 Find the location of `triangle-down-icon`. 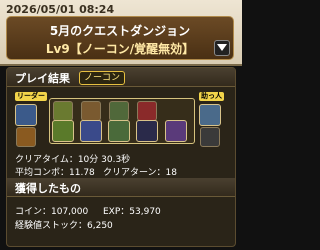

triangle-down-icon is located at coordinates (222, 47).